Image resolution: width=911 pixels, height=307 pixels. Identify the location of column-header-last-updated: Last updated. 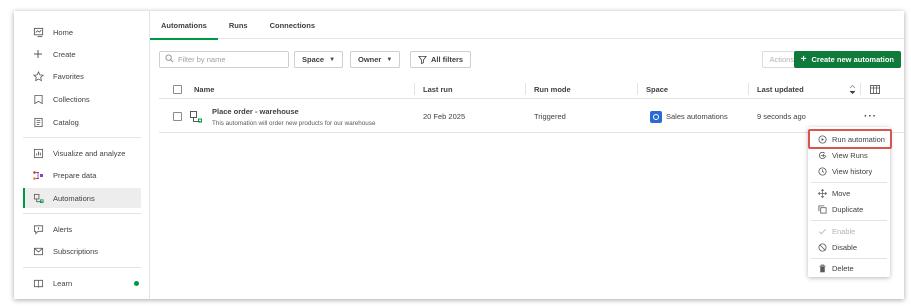
(780, 89).